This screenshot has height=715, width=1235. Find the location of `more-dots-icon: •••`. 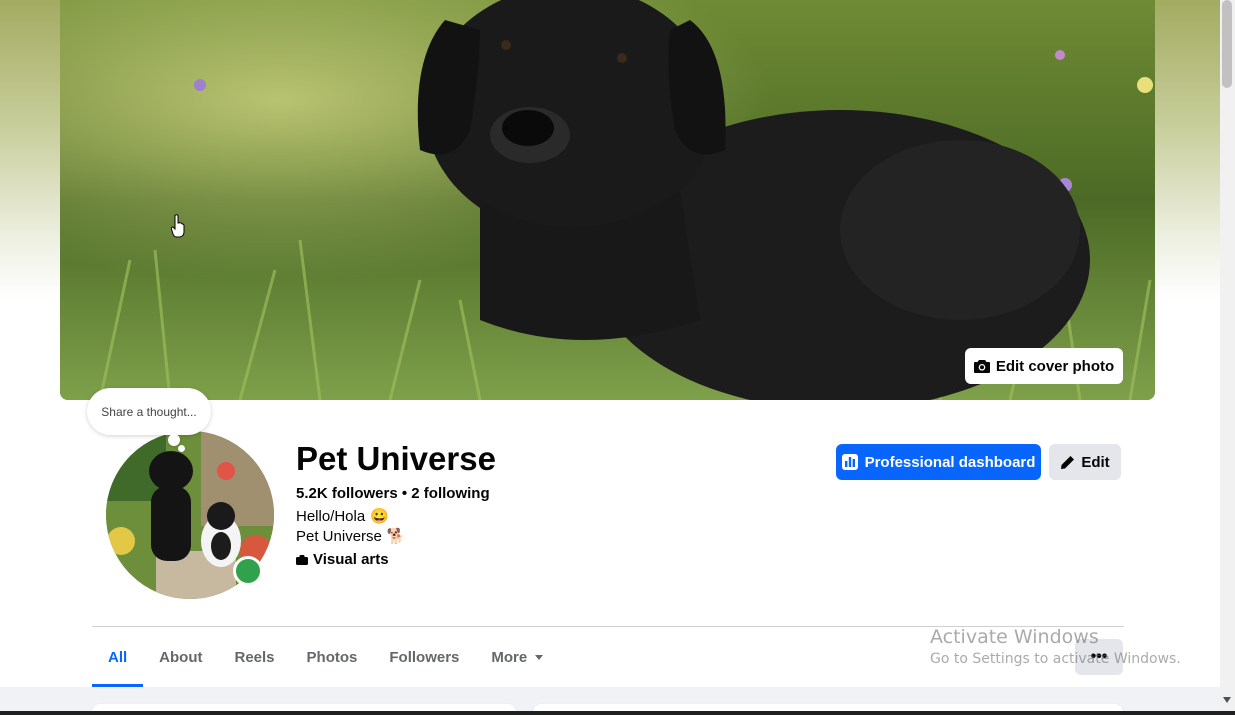

more-dots-icon: ••• is located at coordinates (1099, 656).